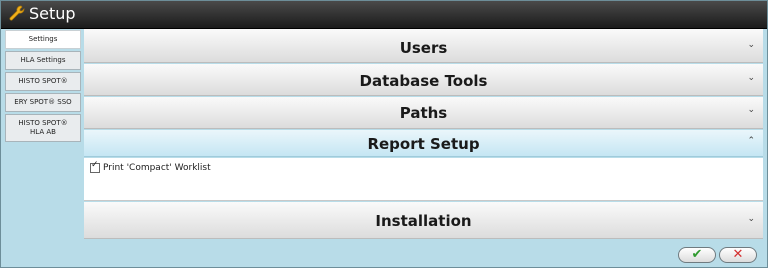 The image size is (768, 268). Describe the element at coordinates (52, 13) in the screenshot. I see `window-title: Setup` at that location.